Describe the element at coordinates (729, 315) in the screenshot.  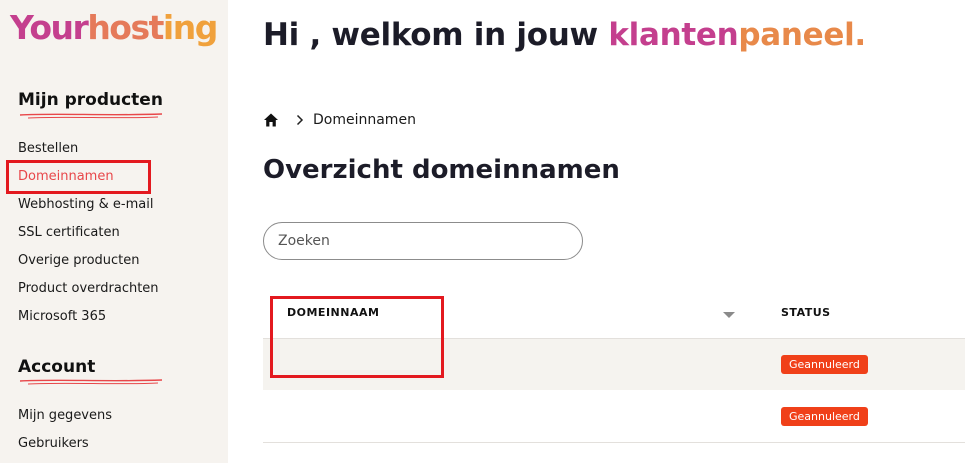
I see `sort-caret-icon` at that location.